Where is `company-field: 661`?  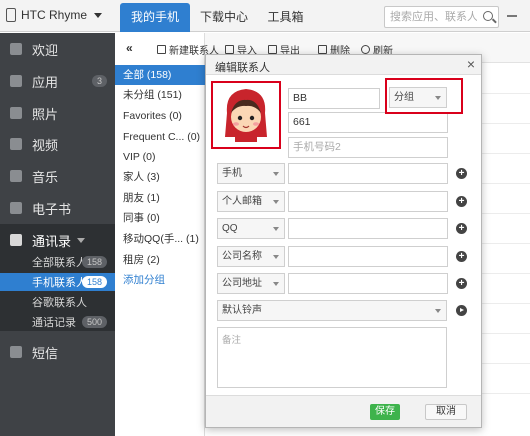 company-field: 661 is located at coordinates (368, 122).